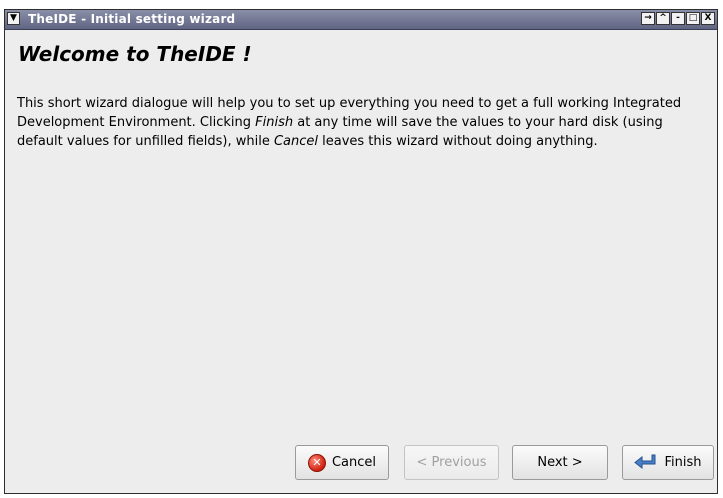  I want to click on close-button: X, so click(708, 18).